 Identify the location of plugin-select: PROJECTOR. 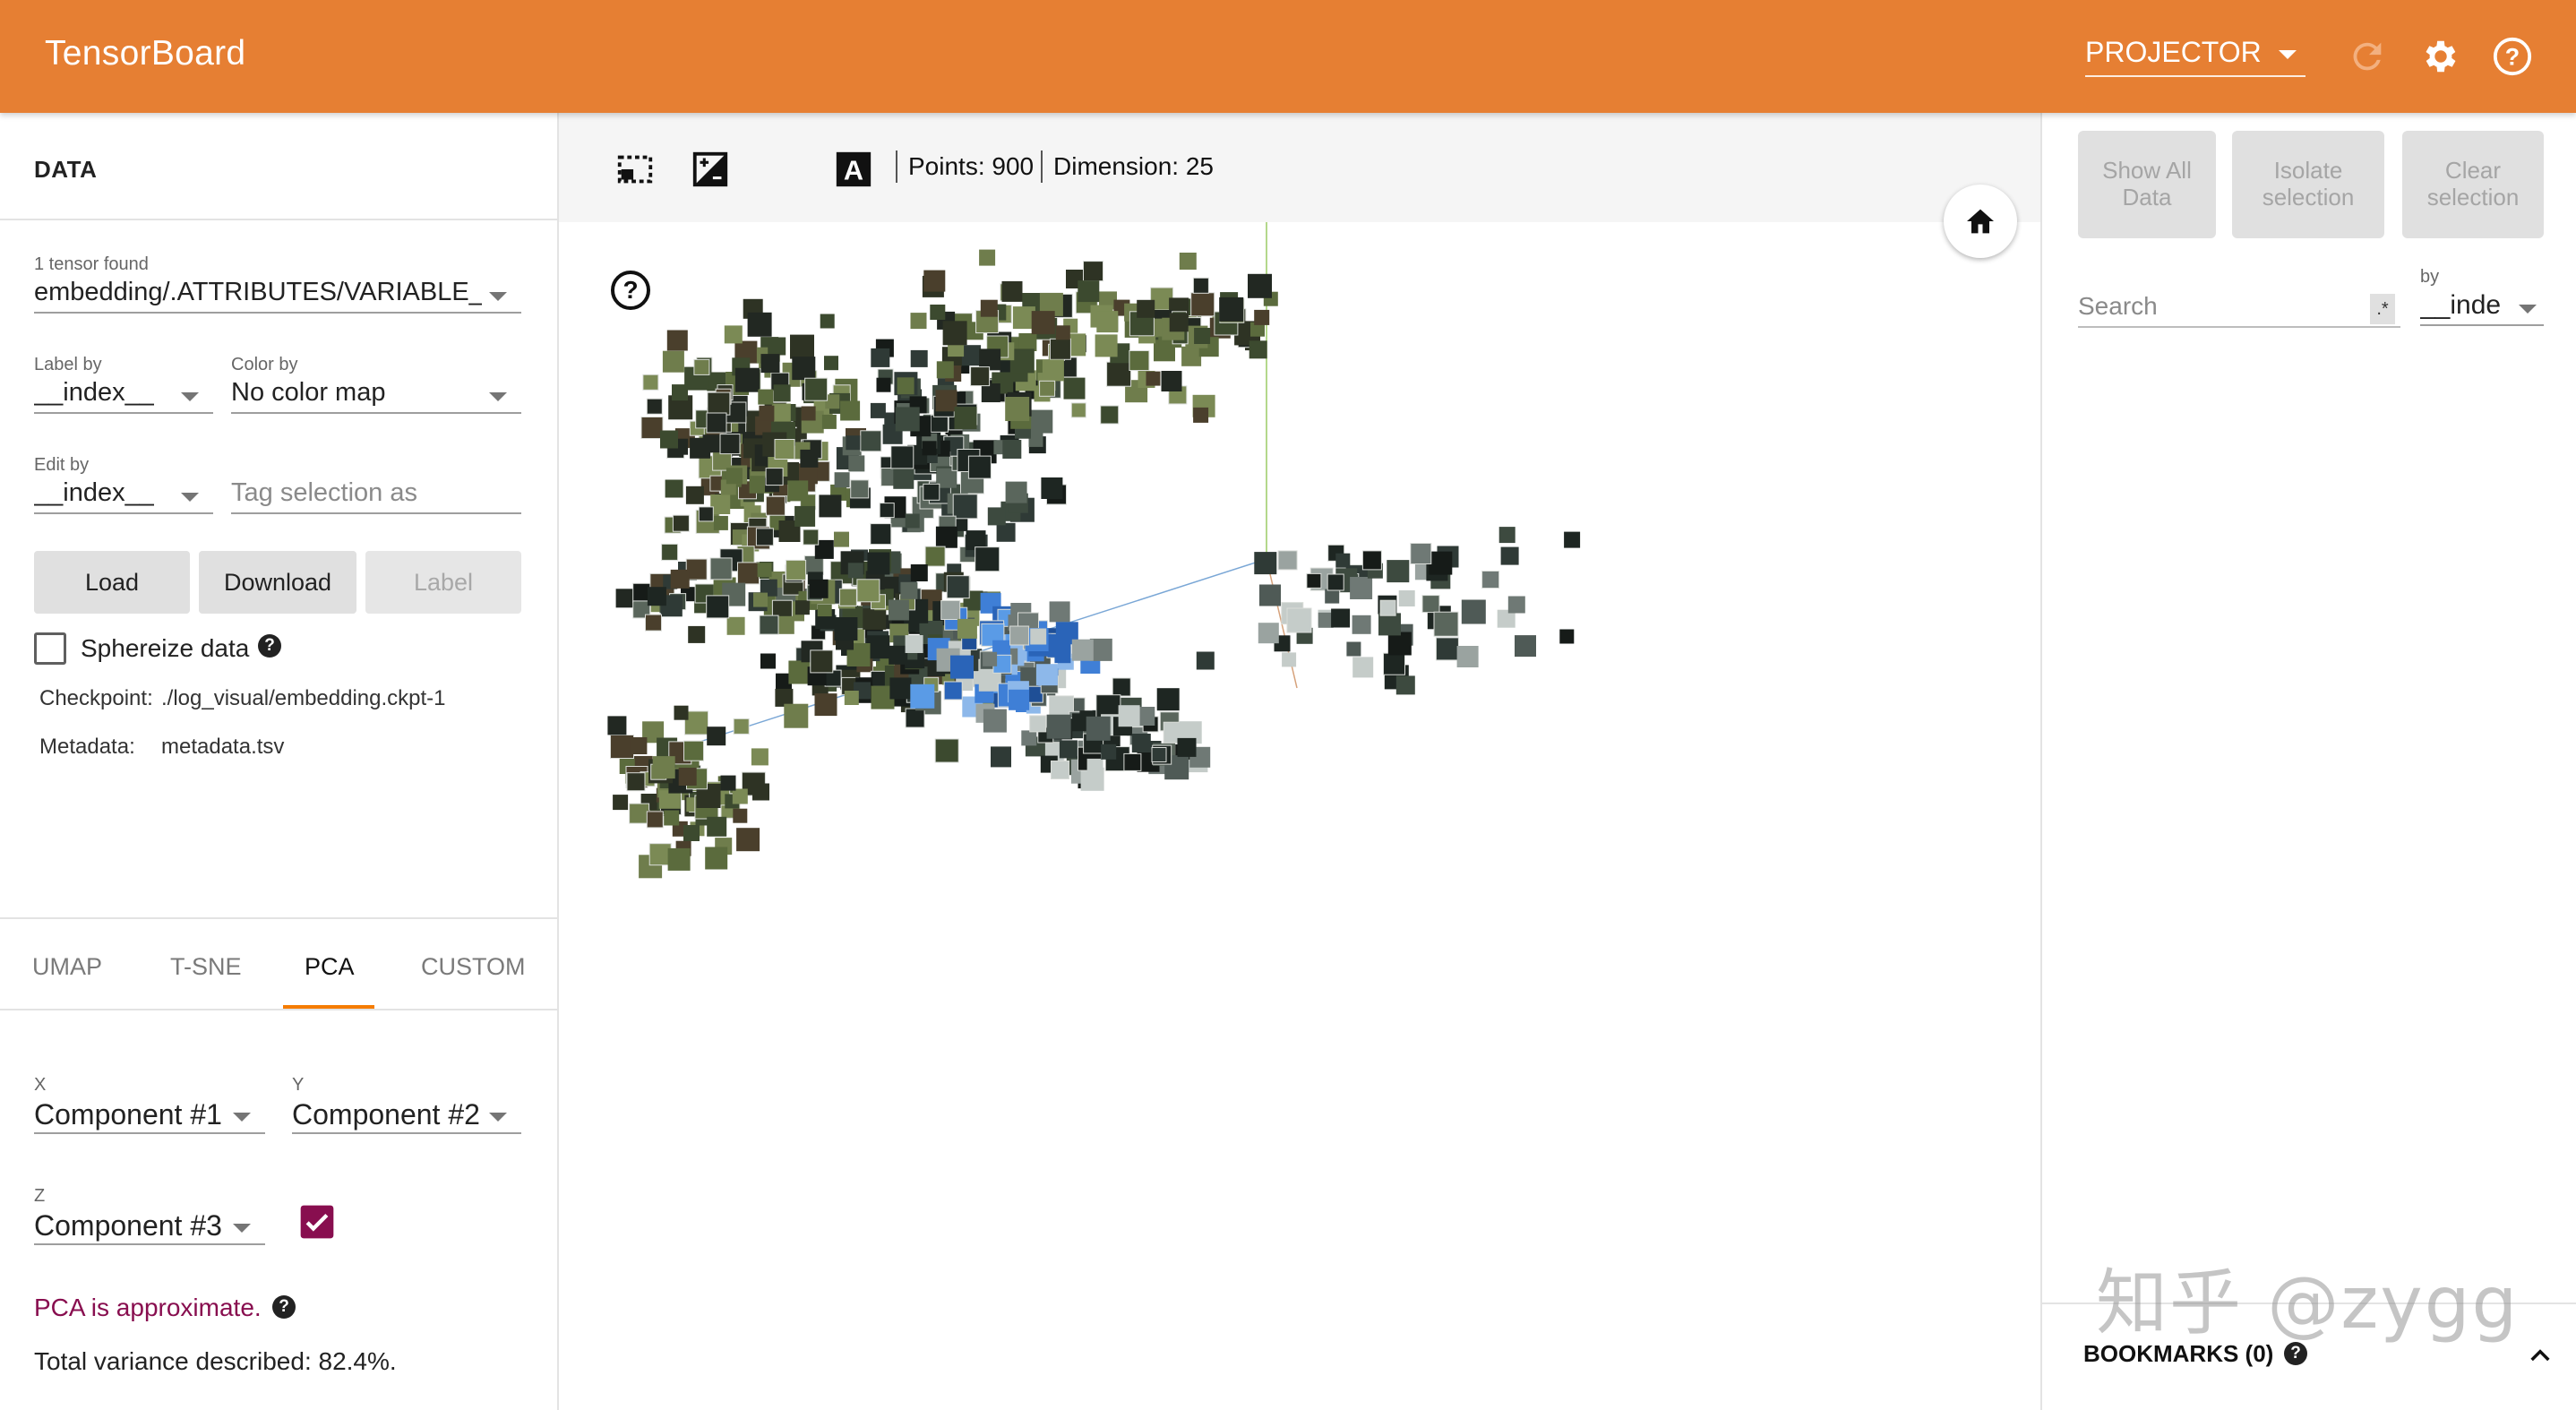
(2195, 54).